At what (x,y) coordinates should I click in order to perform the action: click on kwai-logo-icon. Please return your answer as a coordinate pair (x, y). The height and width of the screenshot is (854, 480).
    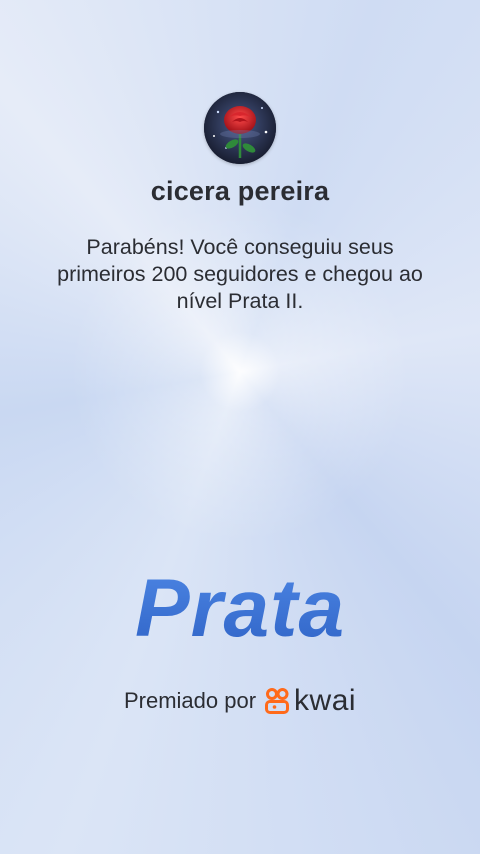
    Looking at the image, I should click on (277, 701).